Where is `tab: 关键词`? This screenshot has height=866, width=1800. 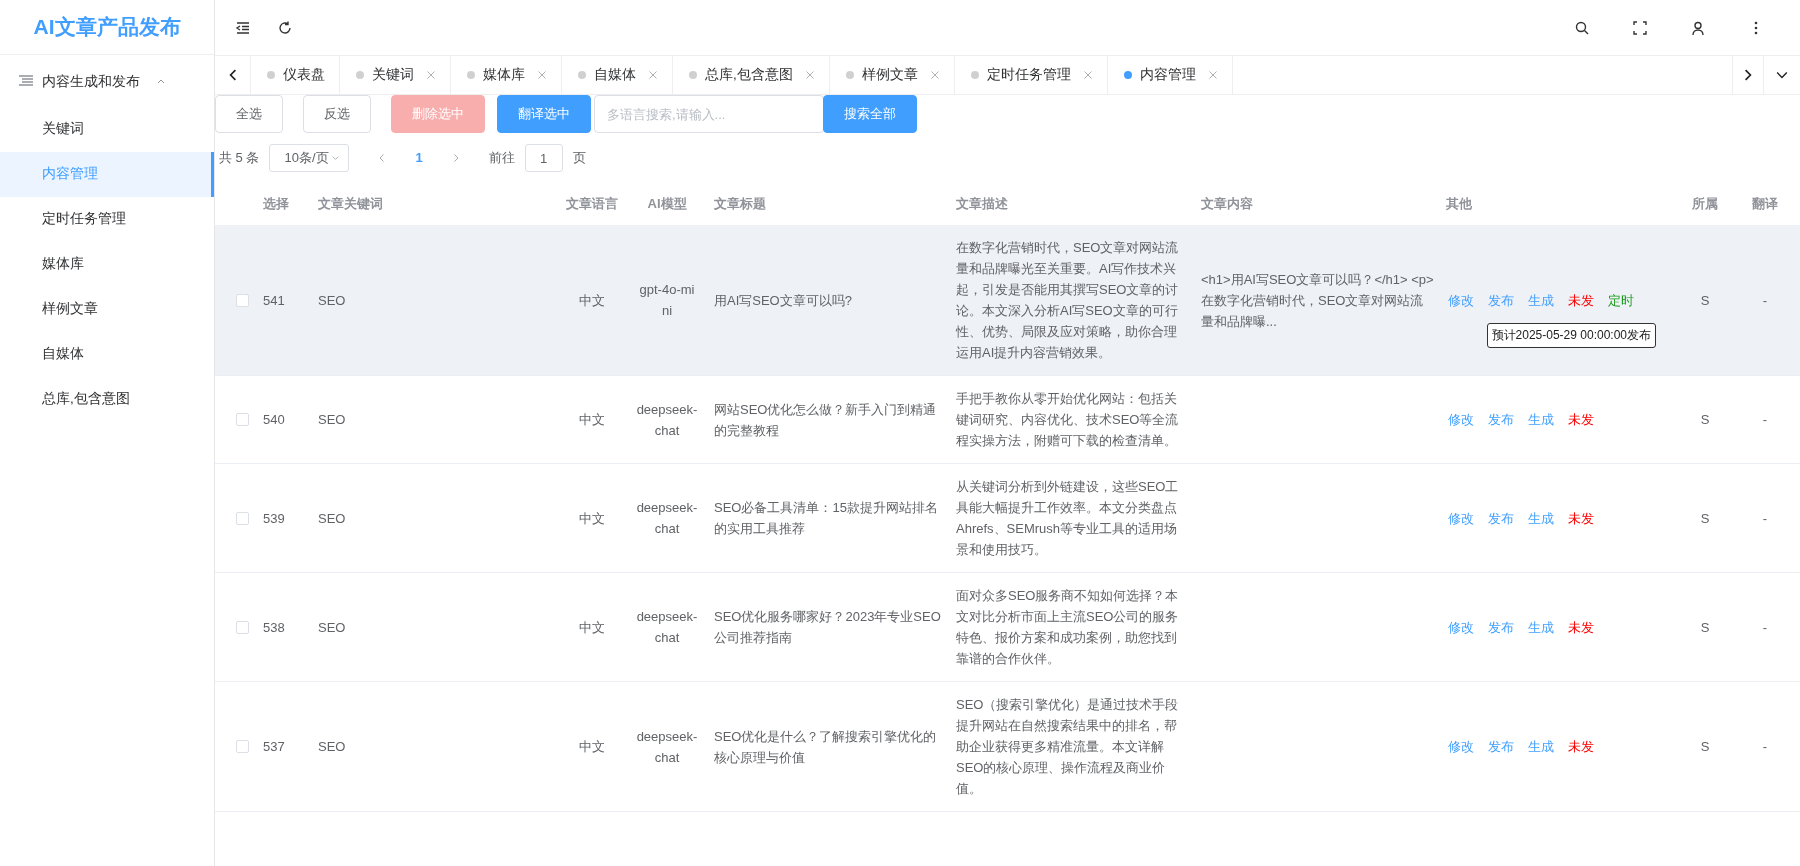 tab: 关键词 is located at coordinates (395, 75).